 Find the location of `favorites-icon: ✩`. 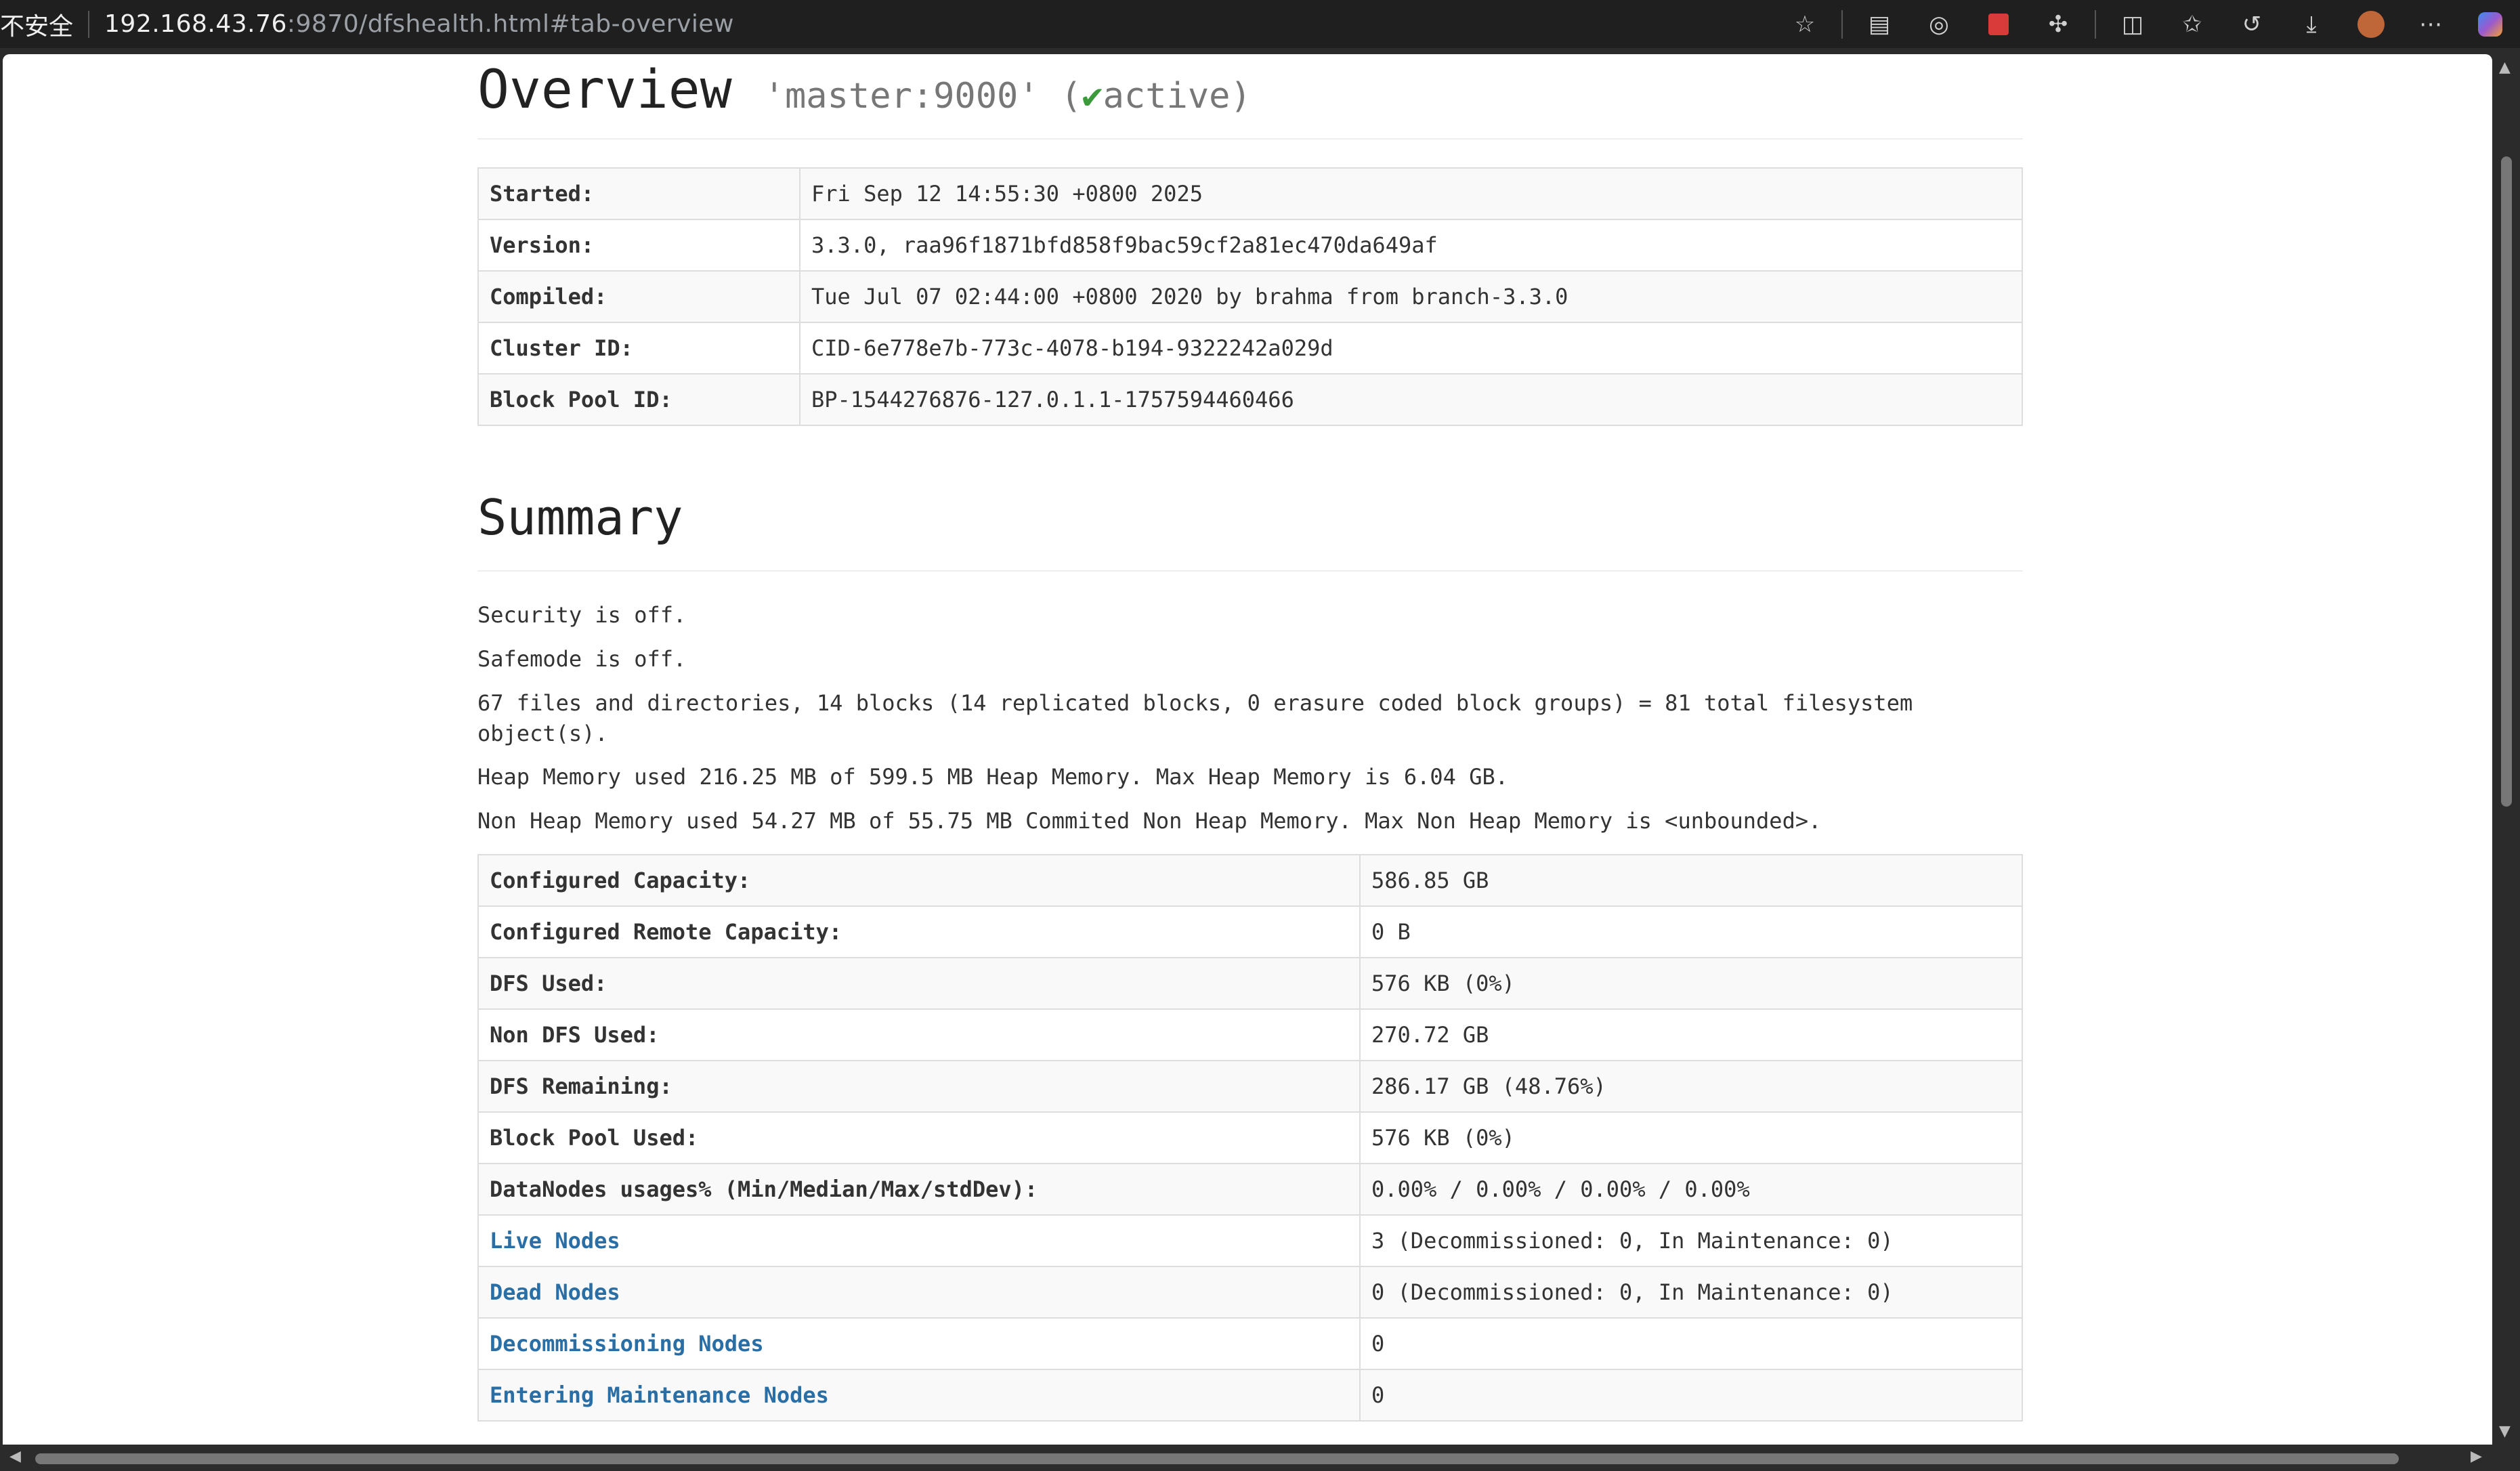

favorites-icon: ✩ is located at coordinates (2192, 24).